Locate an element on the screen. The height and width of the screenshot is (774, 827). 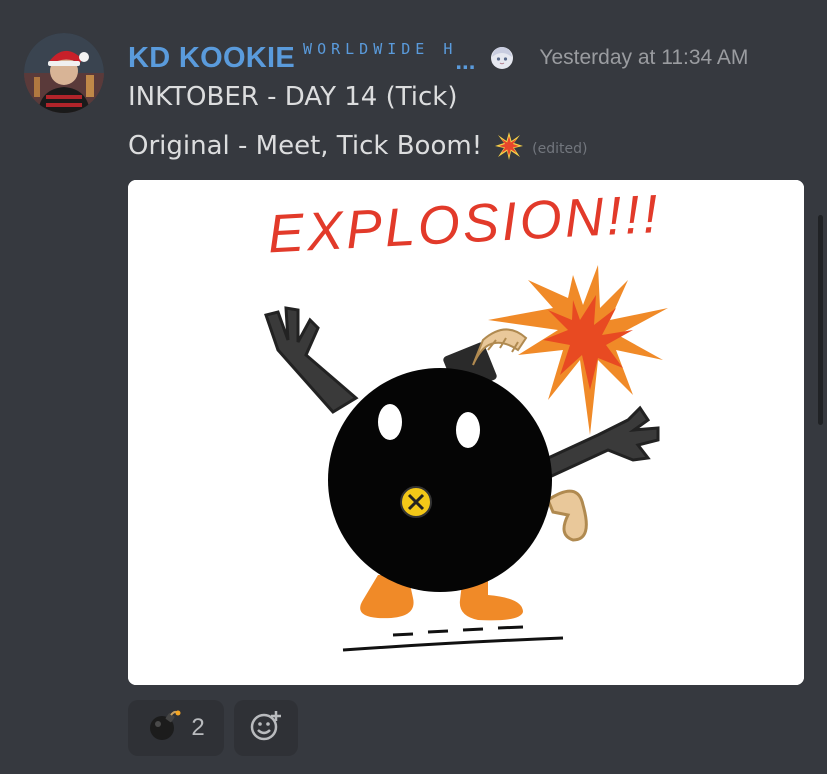
add-reaction-button is located at coordinates (266, 728).